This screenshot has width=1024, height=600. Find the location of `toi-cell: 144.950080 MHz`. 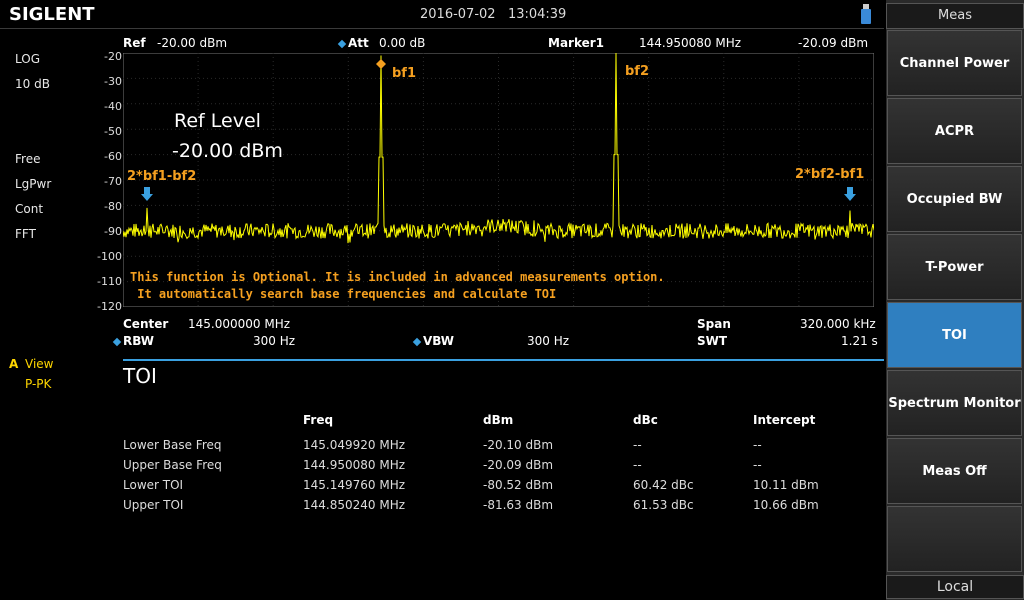

toi-cell: 144.950080 MHz is located at coordinates (354, 465).